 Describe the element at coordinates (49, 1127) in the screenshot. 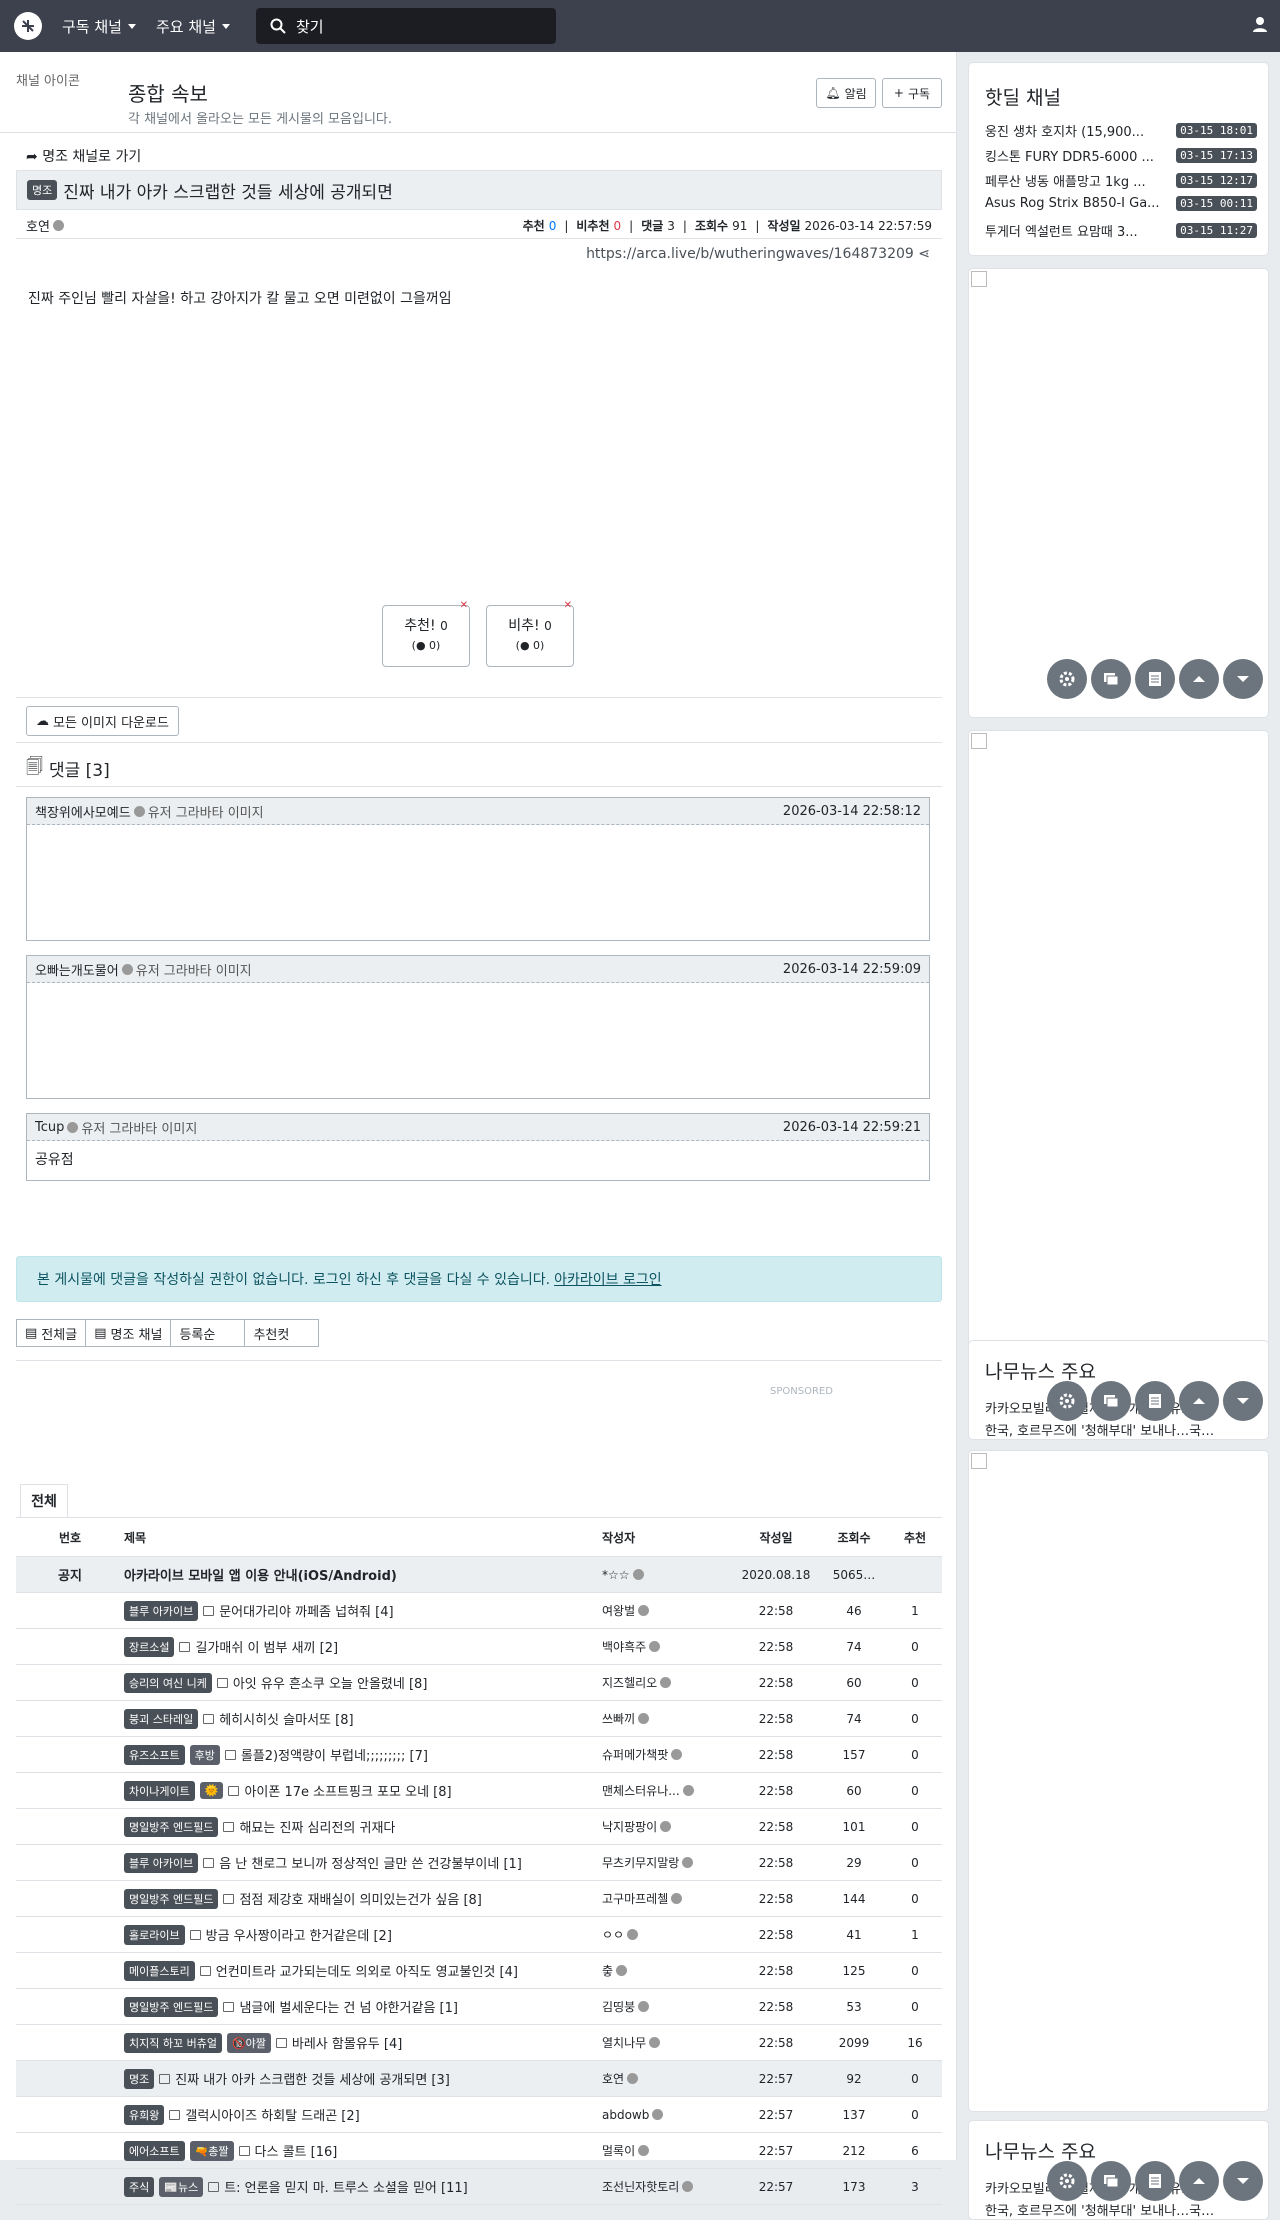

I see `comment-author: Tcup` at that location.